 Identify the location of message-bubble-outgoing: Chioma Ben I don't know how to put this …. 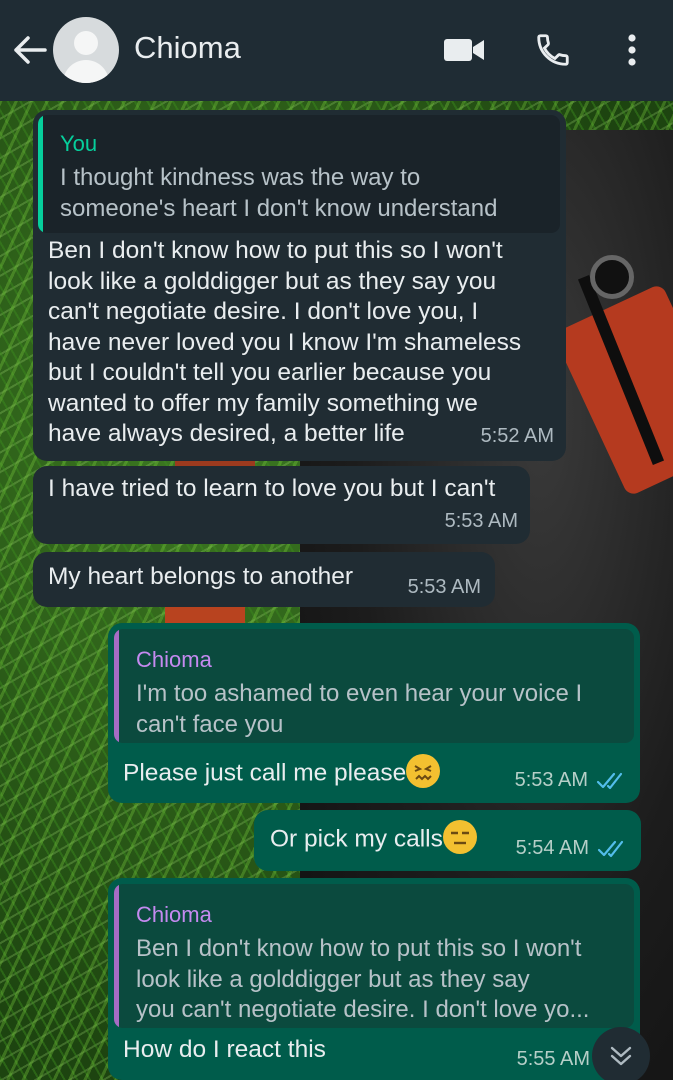
(374, 979).